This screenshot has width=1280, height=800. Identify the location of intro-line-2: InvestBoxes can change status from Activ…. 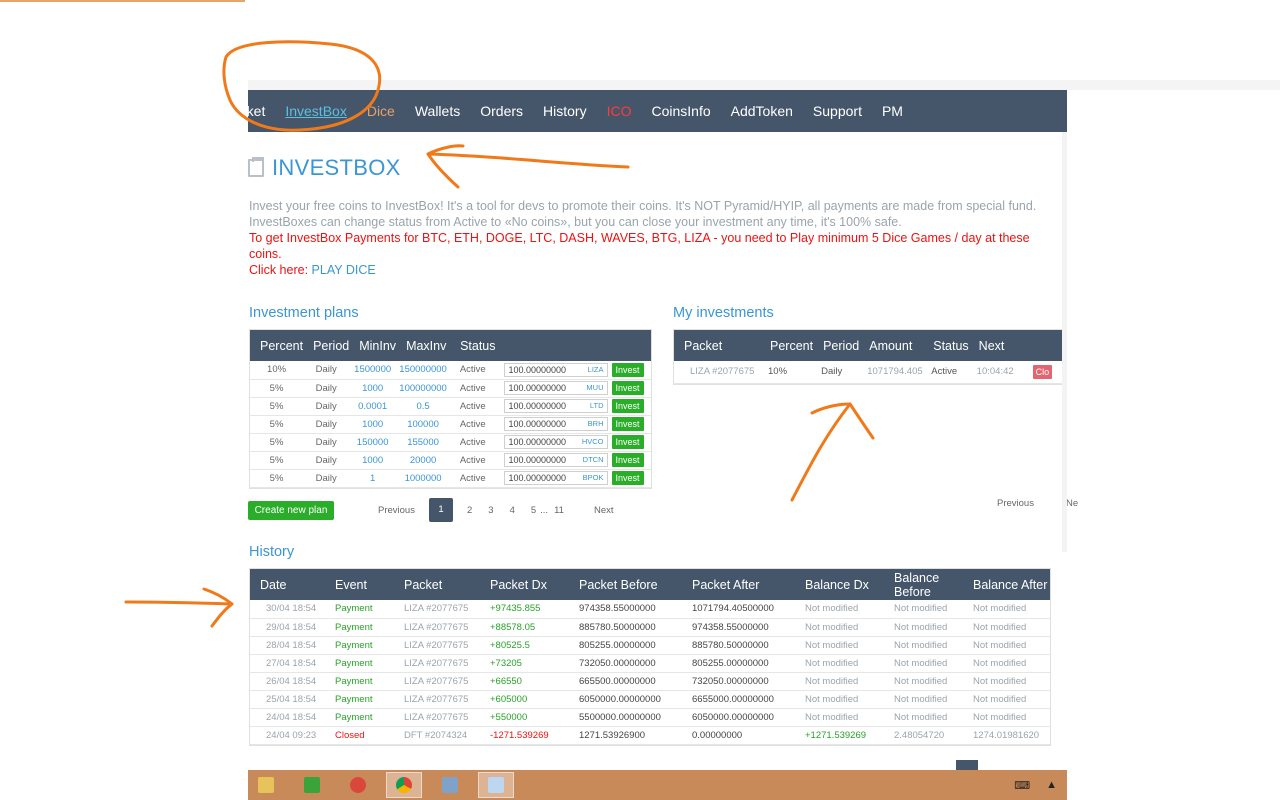
(575, 222).